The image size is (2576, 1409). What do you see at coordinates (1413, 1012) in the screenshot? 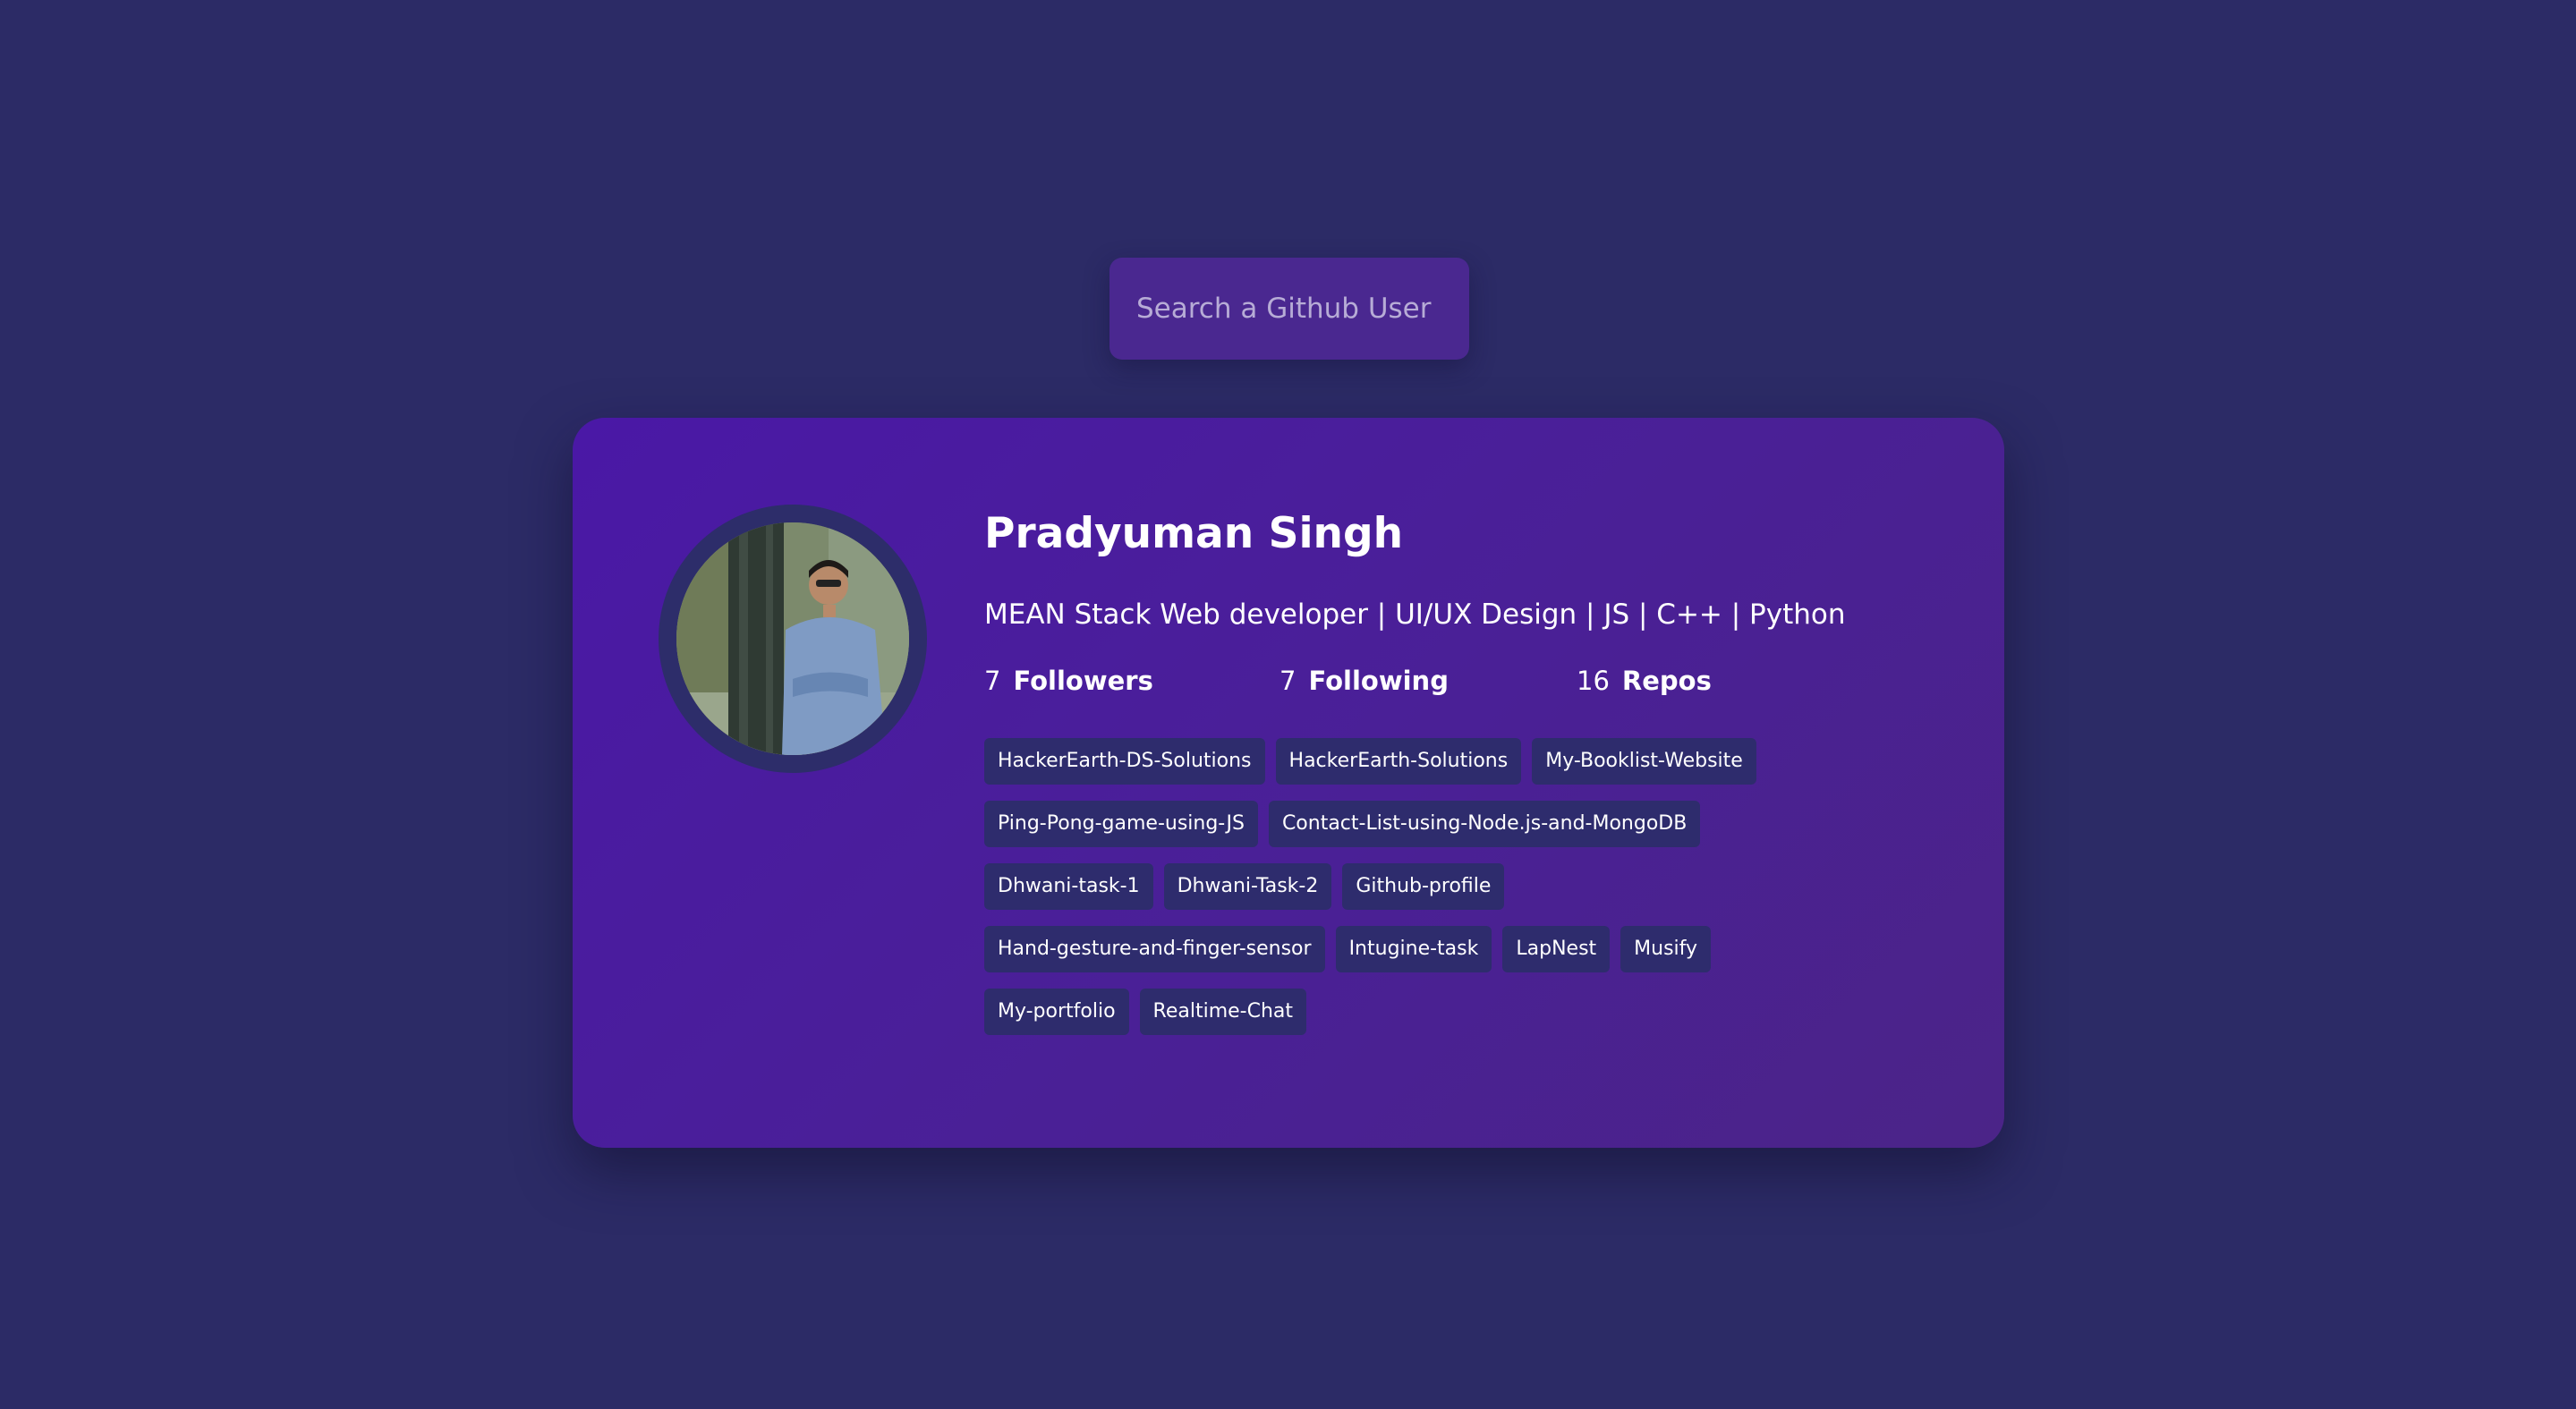
I see `repo-row: My-portfolio Realtime-Chat` at bounding box center [1413, 1012].